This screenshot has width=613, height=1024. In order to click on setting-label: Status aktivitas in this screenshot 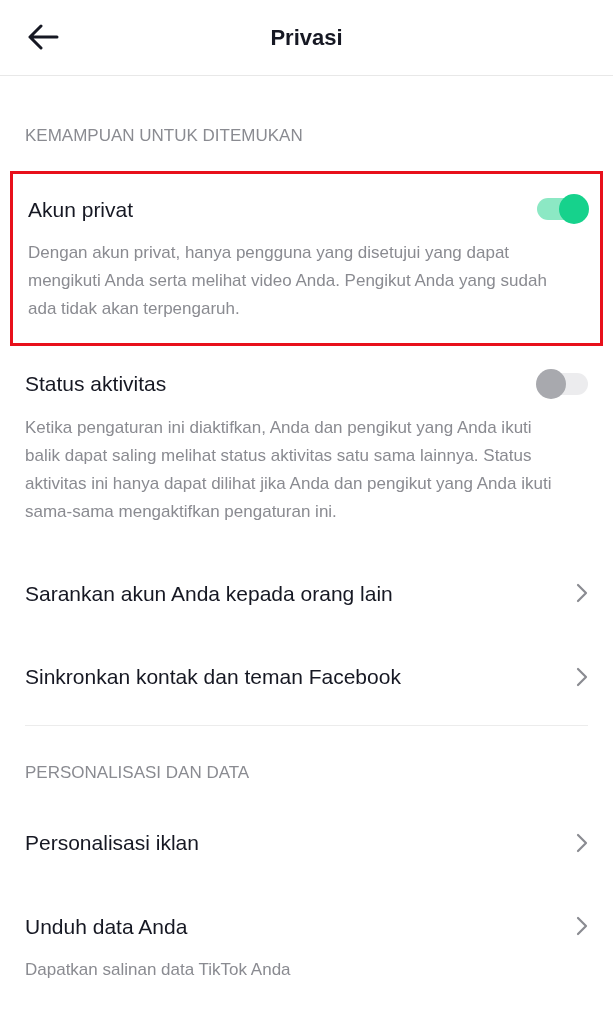, I will do `click(96, 384)`.